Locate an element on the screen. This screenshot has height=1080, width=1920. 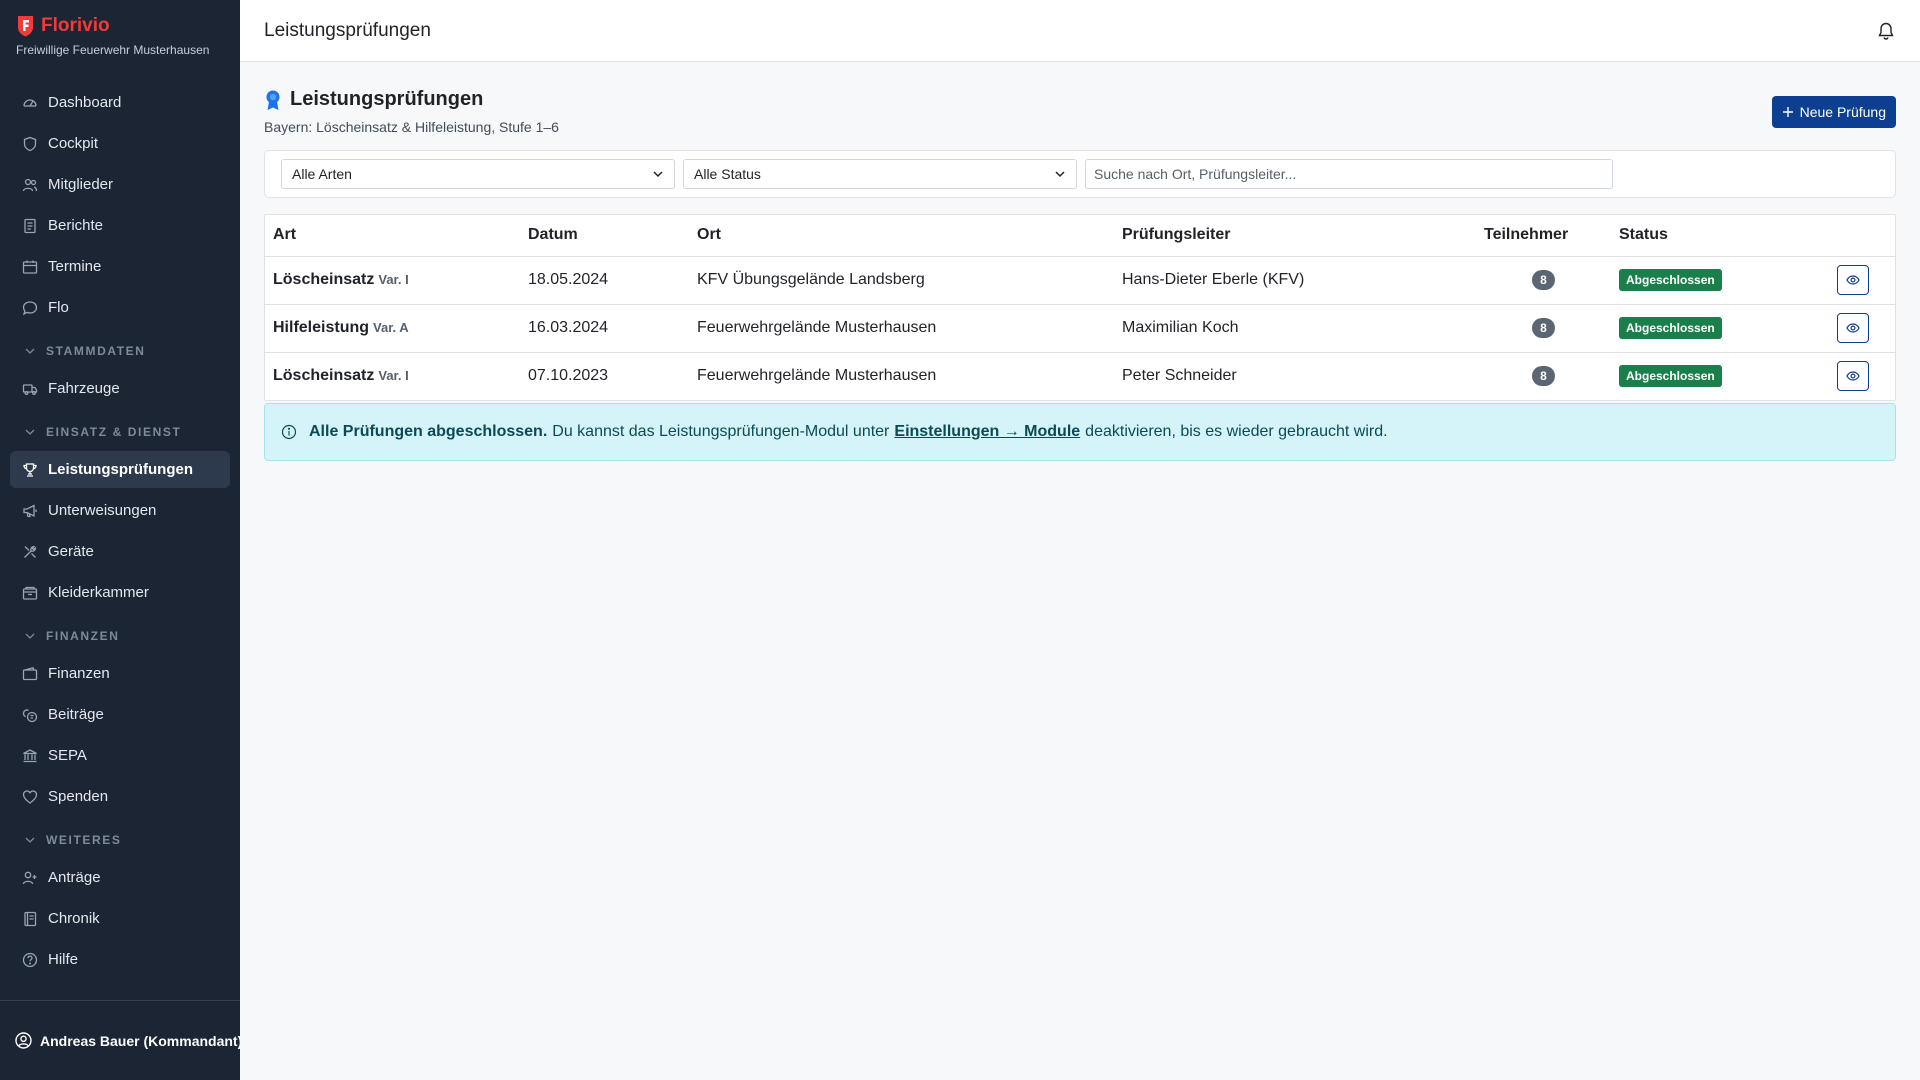
ort-cell: Feuerwehrgelände Musterhausen is located at coordinates (901, 328).